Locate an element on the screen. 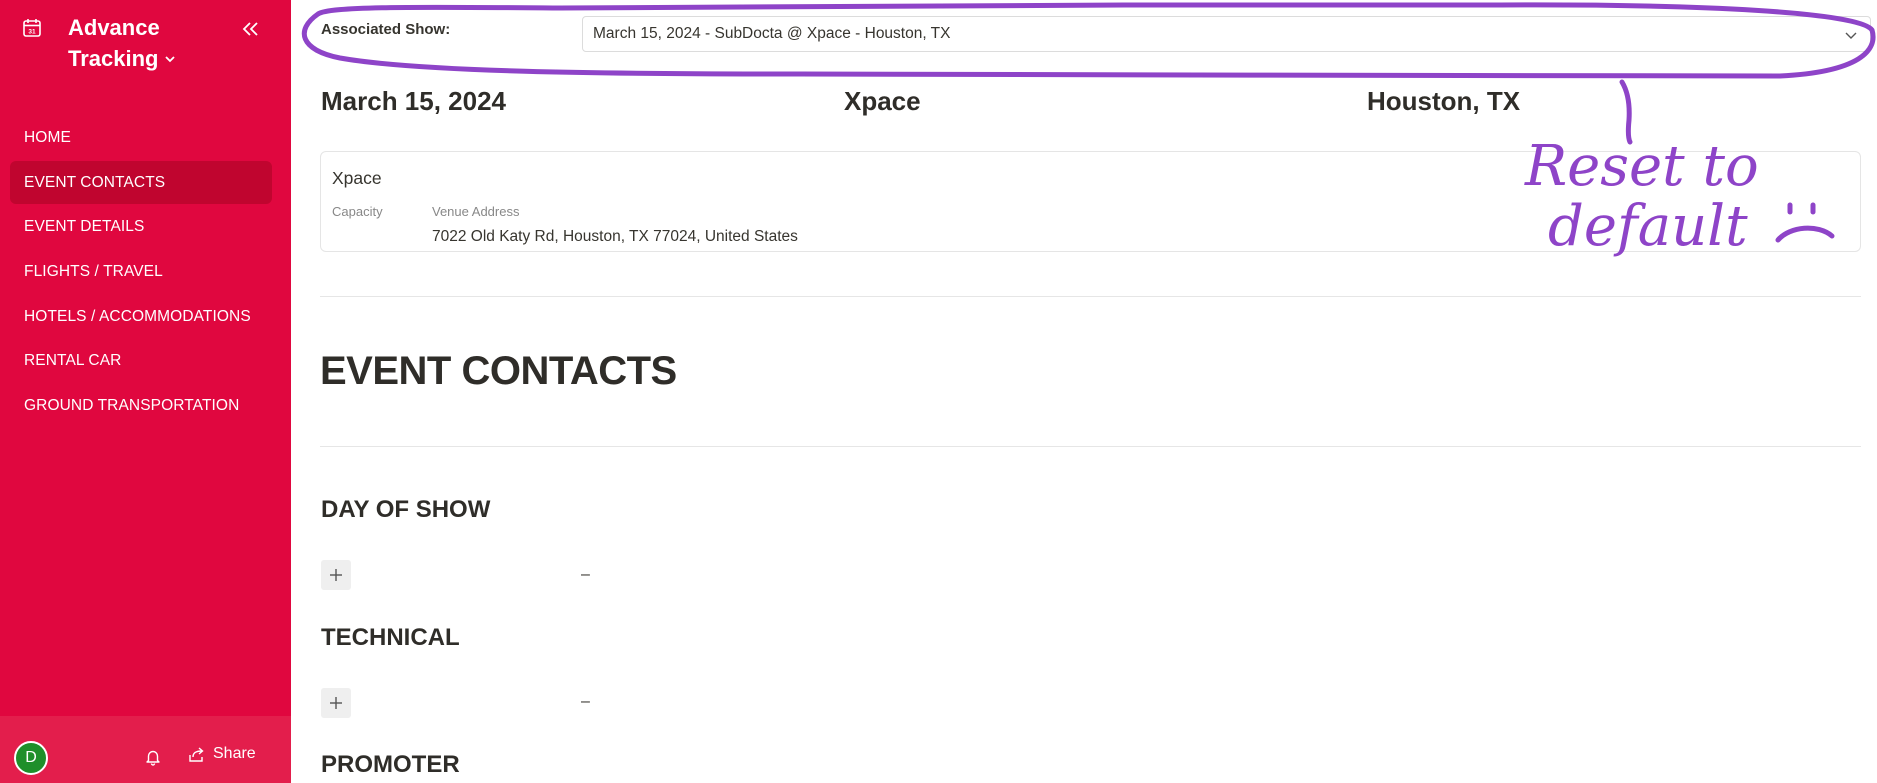 The image size is (1877, 783). share-label: Share is located at coordinates (234, 753).